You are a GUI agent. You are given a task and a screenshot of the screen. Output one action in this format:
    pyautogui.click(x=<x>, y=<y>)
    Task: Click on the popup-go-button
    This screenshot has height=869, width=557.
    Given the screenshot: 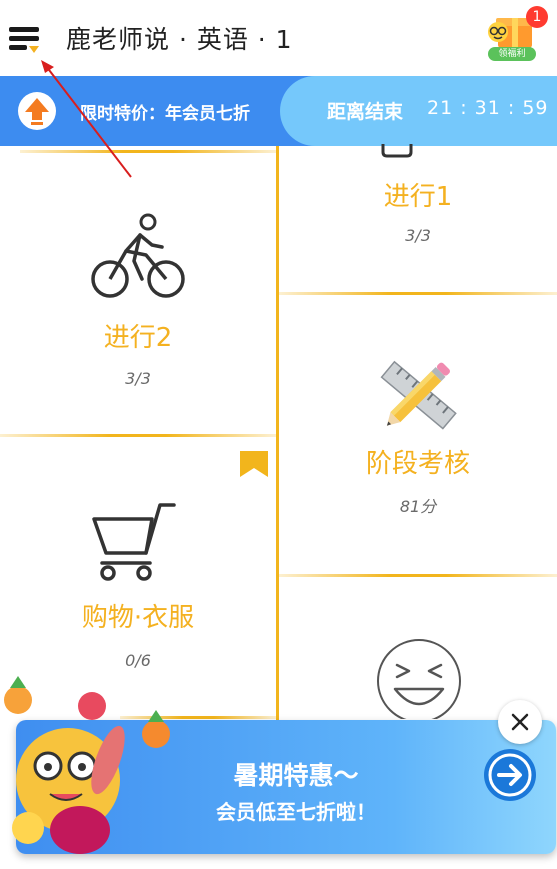 What is the action you would take?
    pyautogui.click(x=510, y=775)
    